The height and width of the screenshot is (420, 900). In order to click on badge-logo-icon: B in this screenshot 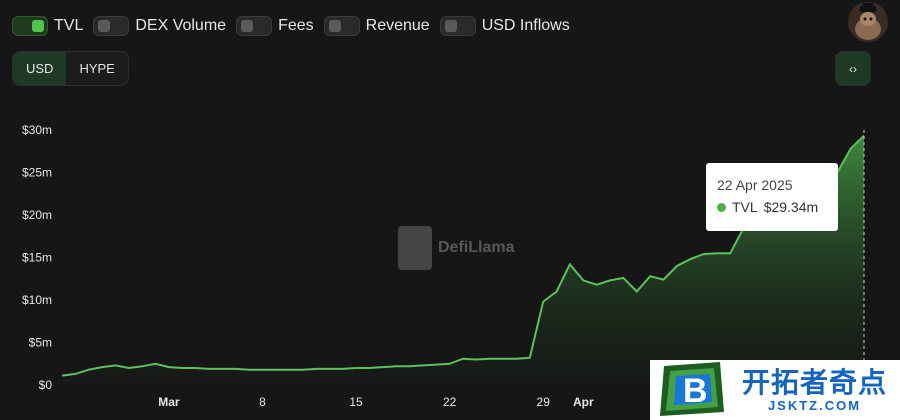, I will do `click(692, 390)`.